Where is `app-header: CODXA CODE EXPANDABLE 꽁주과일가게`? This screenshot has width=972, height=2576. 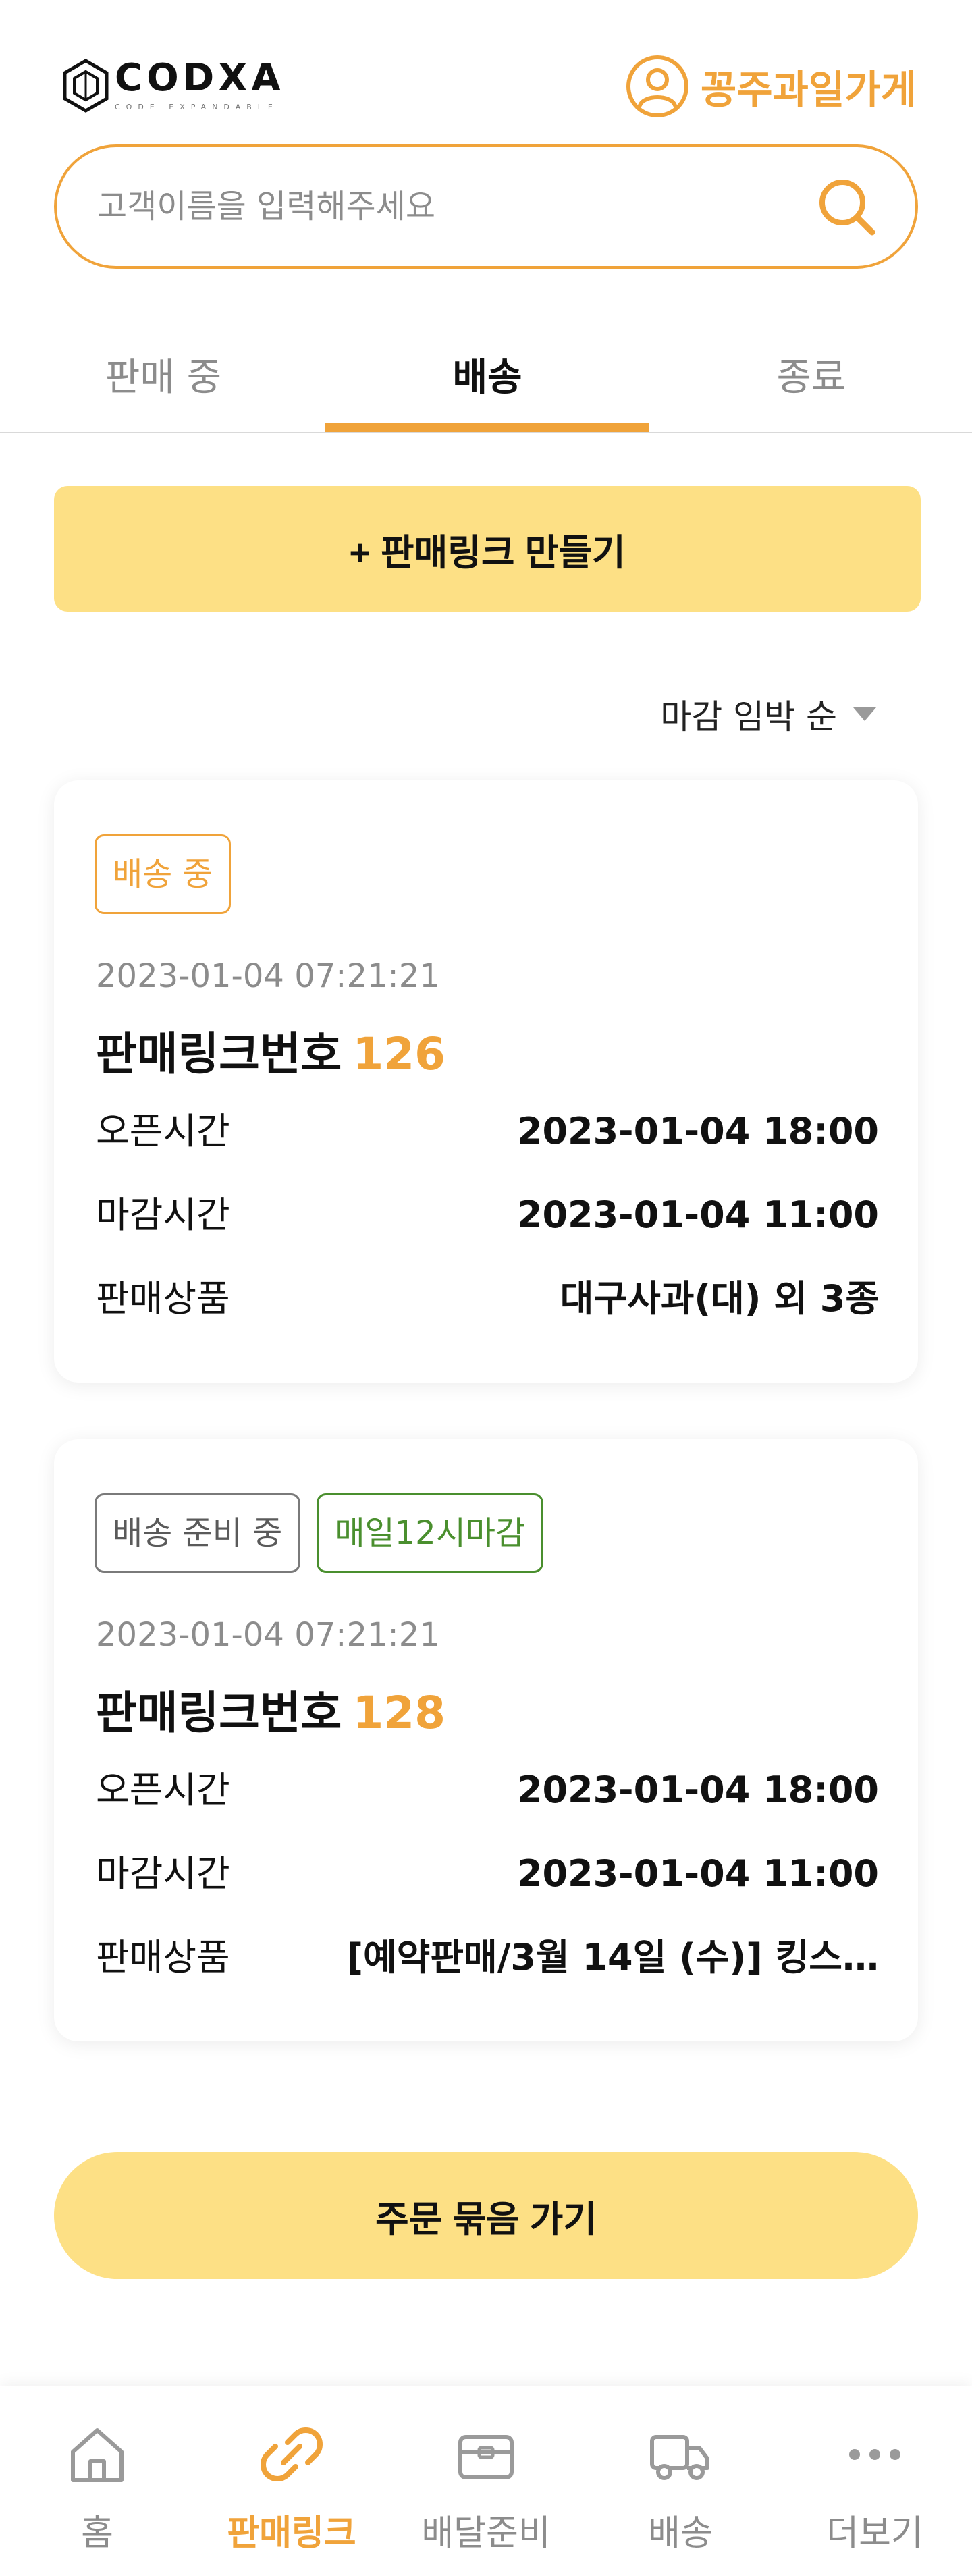 app-header: CODXA CODE EXPANDABLE 꽁주과일가게 is located at coordinates (486, 71).